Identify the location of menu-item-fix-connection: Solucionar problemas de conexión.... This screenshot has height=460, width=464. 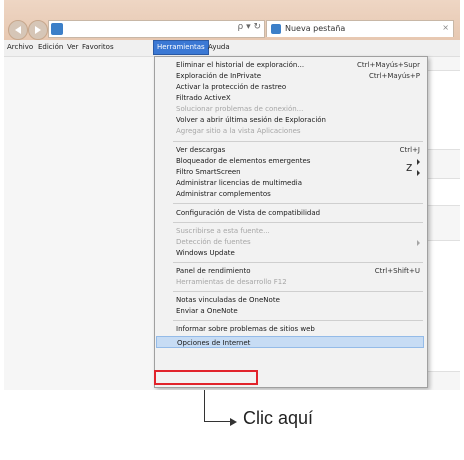
(240, 109).